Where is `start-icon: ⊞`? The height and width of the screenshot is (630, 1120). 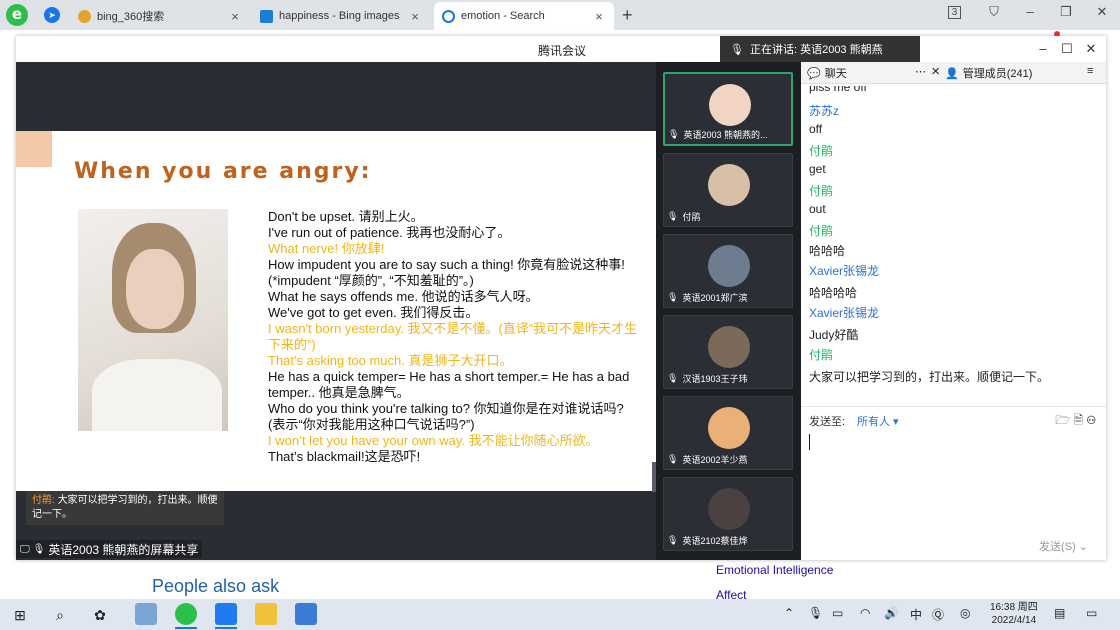 start-icon: ⊞ is located at coordinates (20, 615).